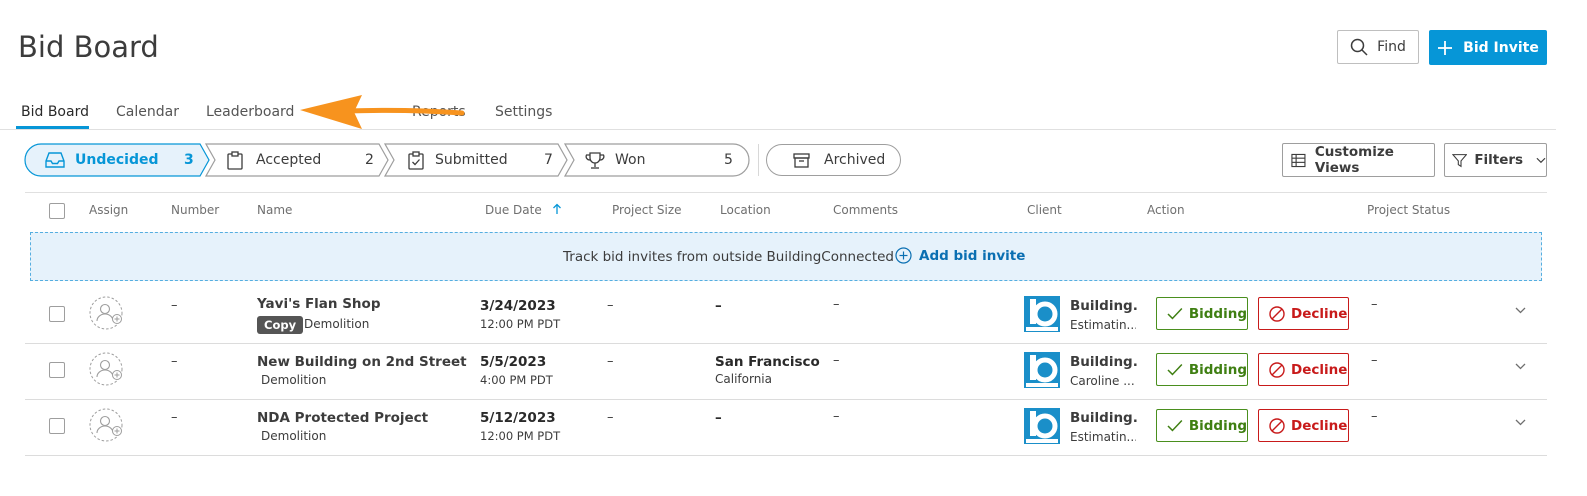  What do you see at coordinates (743, 379) in the screenshot?
I see `location-state: California` at bounding box center [743, 379].